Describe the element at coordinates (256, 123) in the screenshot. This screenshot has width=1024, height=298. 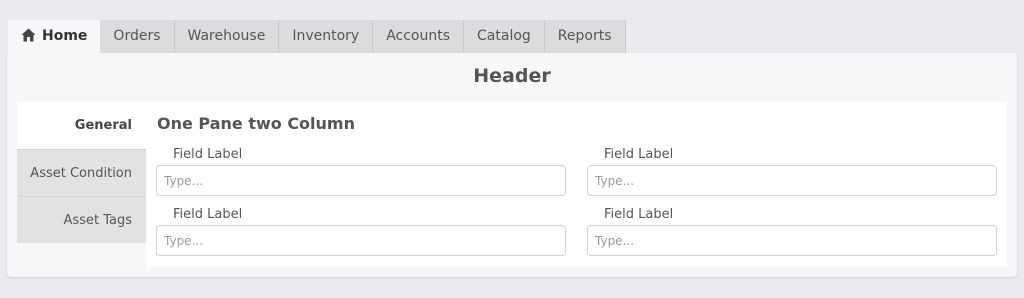
I see `section-title: One Pane two Column` at that location.